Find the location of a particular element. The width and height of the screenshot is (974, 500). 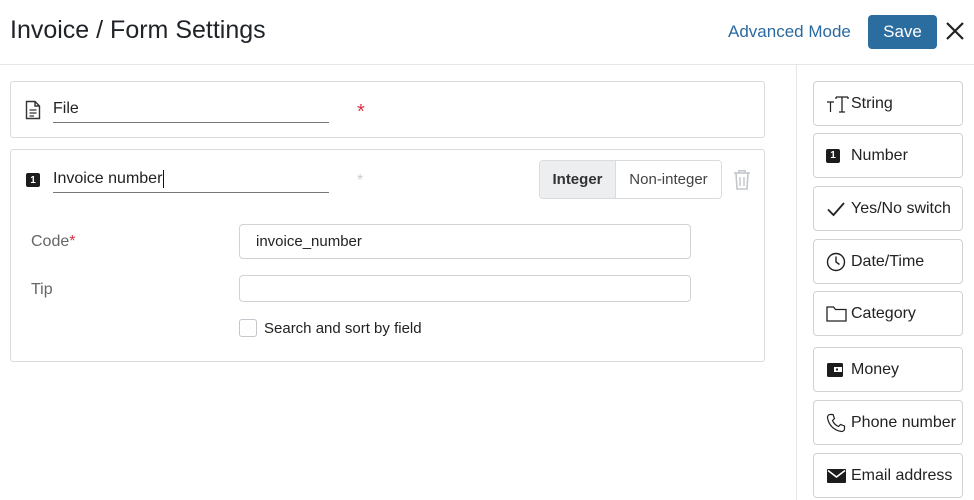

field-type-category: Category is located at coordinates (888, 313).